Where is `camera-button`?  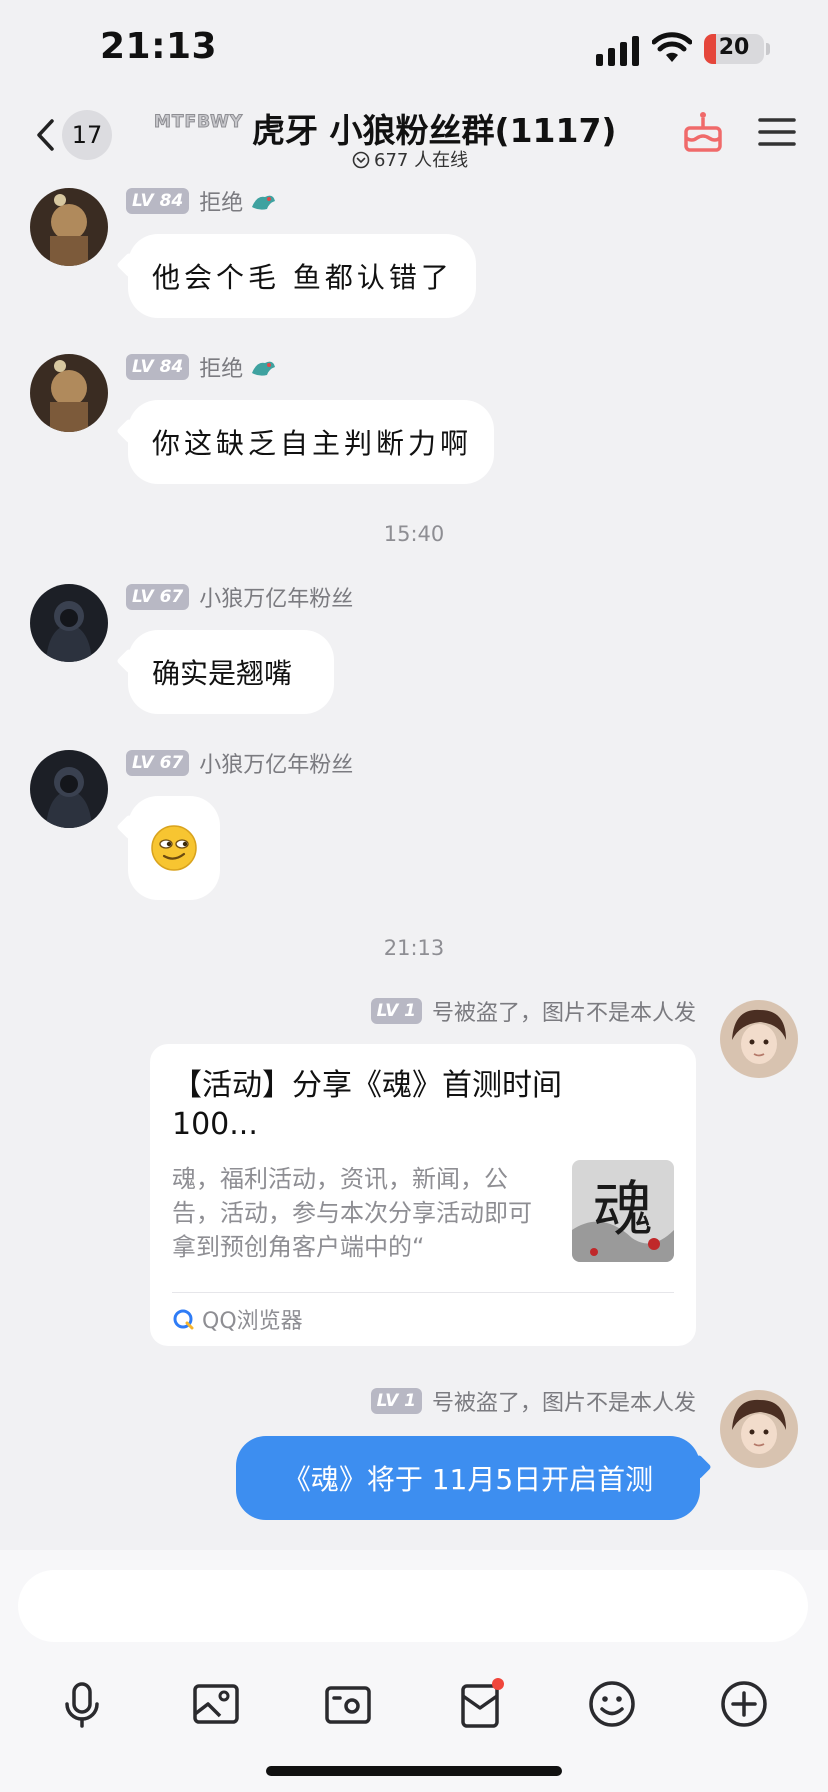 camera-button is located at coordinates (348, 1704).